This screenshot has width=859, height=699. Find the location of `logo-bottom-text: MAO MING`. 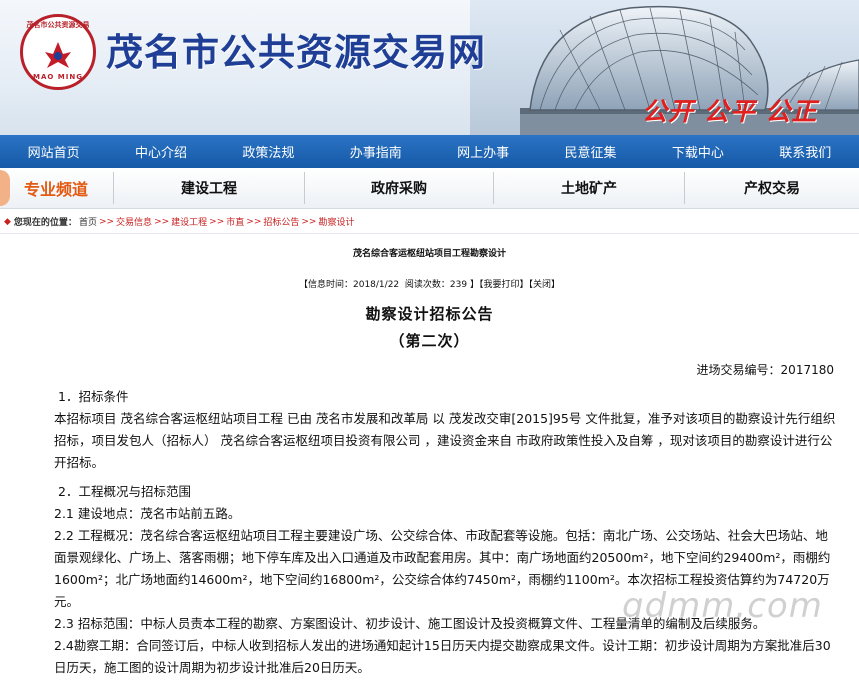

logo-bottom-text: MAO MING is located at coordinates (58, 77).